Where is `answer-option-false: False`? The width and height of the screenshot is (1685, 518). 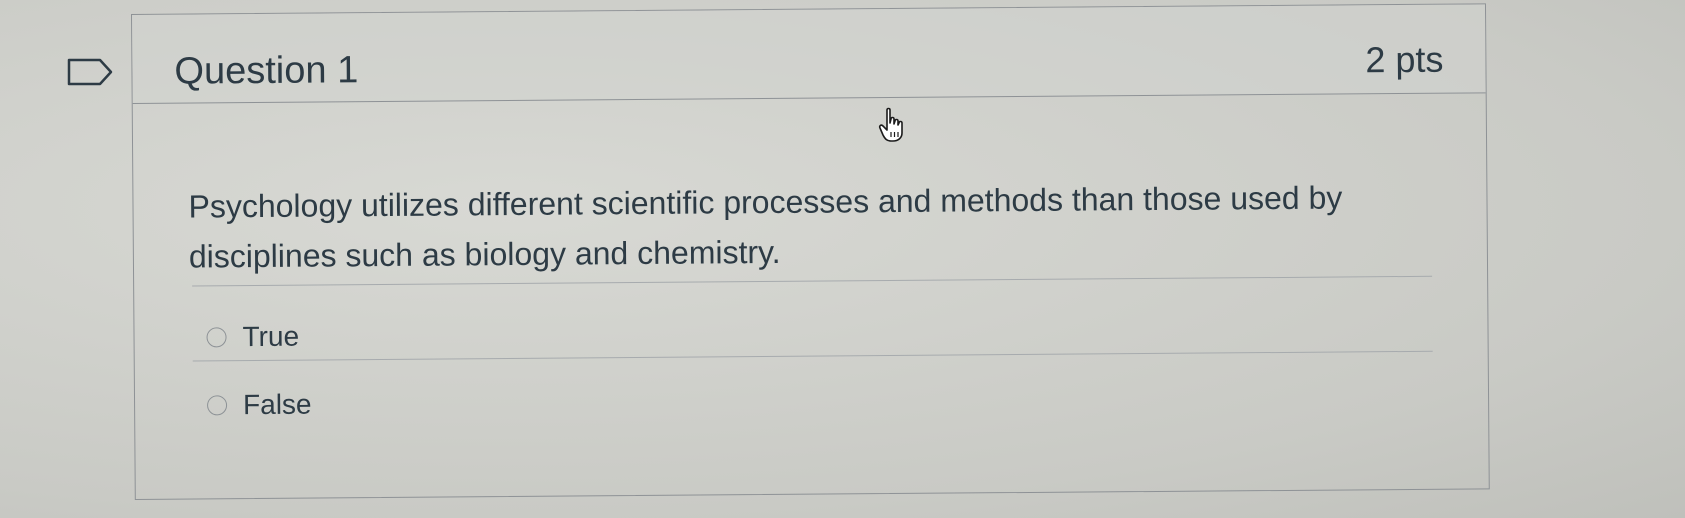 answer-option-false: False is located at coordinates (259, 405).